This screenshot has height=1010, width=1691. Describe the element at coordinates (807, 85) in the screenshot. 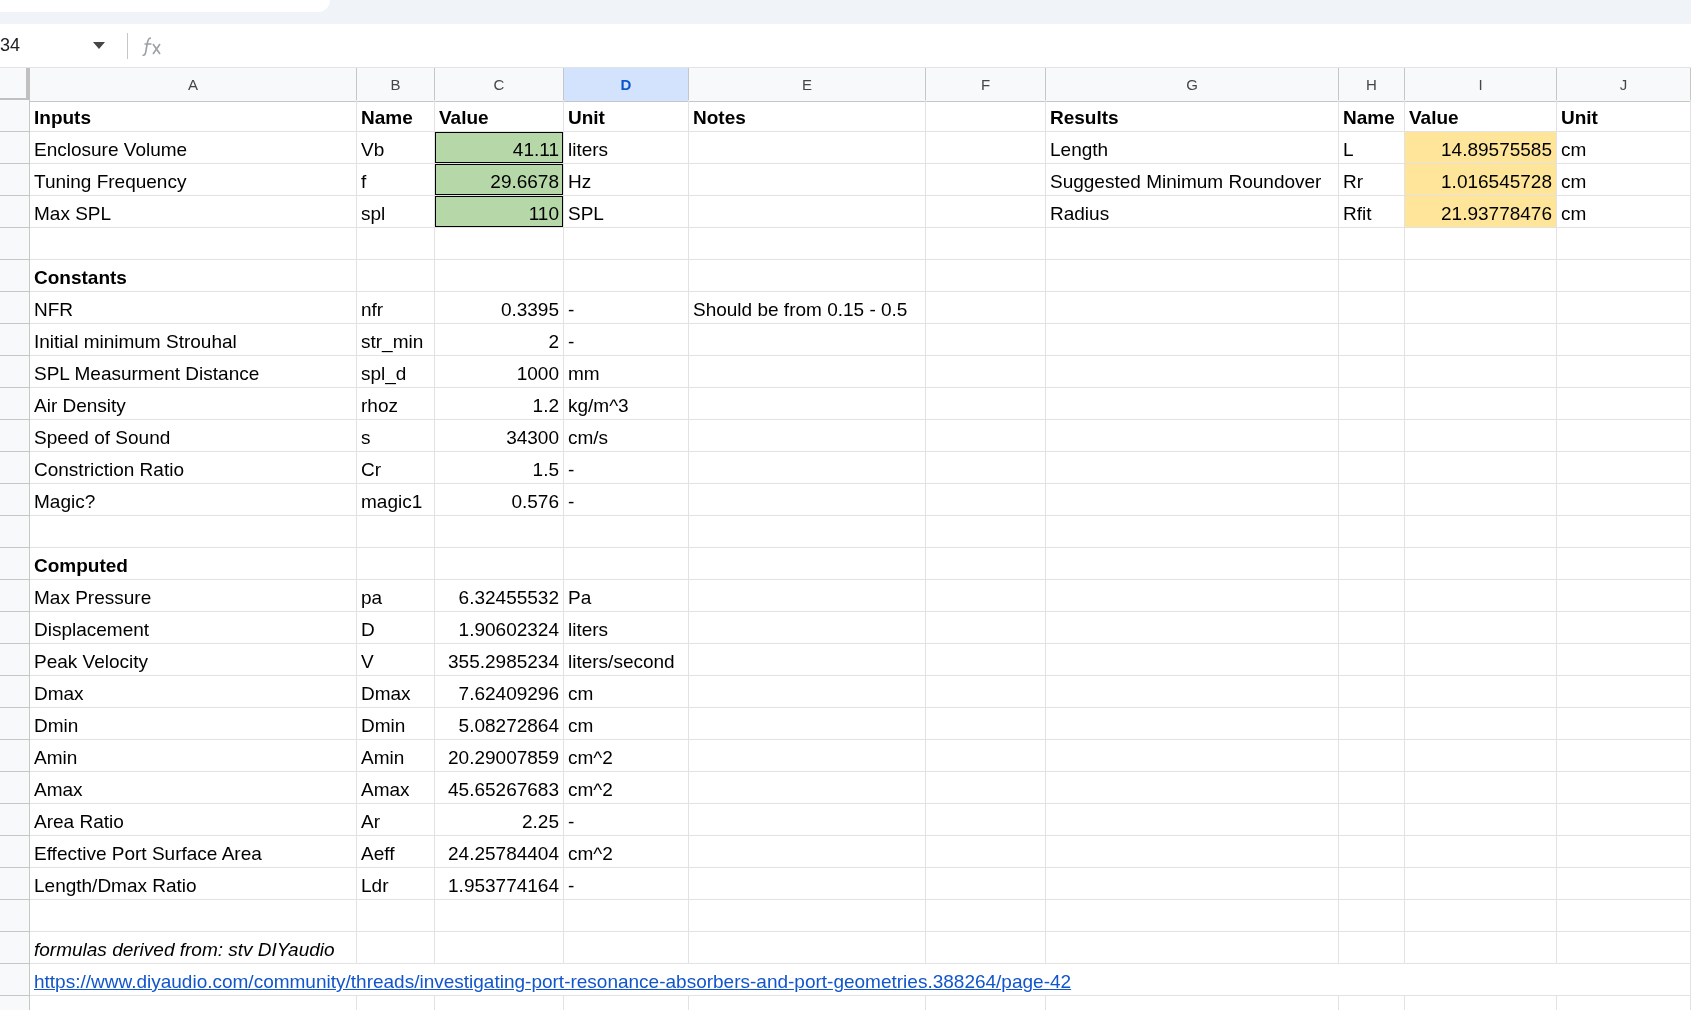

I see `column-header: E` at that location.